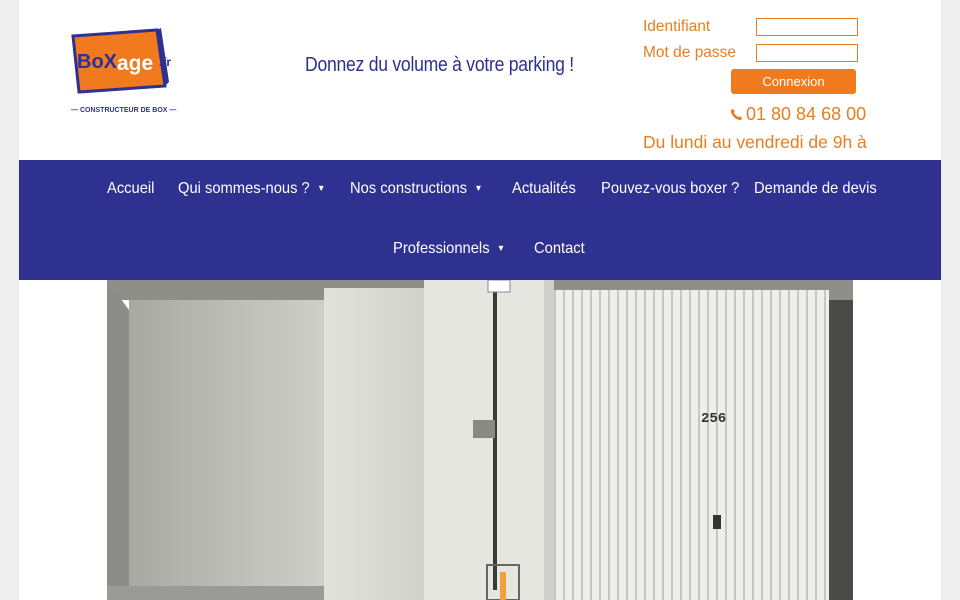  I want to click on nav-item-label: Demande de devis, so click(815, 188).